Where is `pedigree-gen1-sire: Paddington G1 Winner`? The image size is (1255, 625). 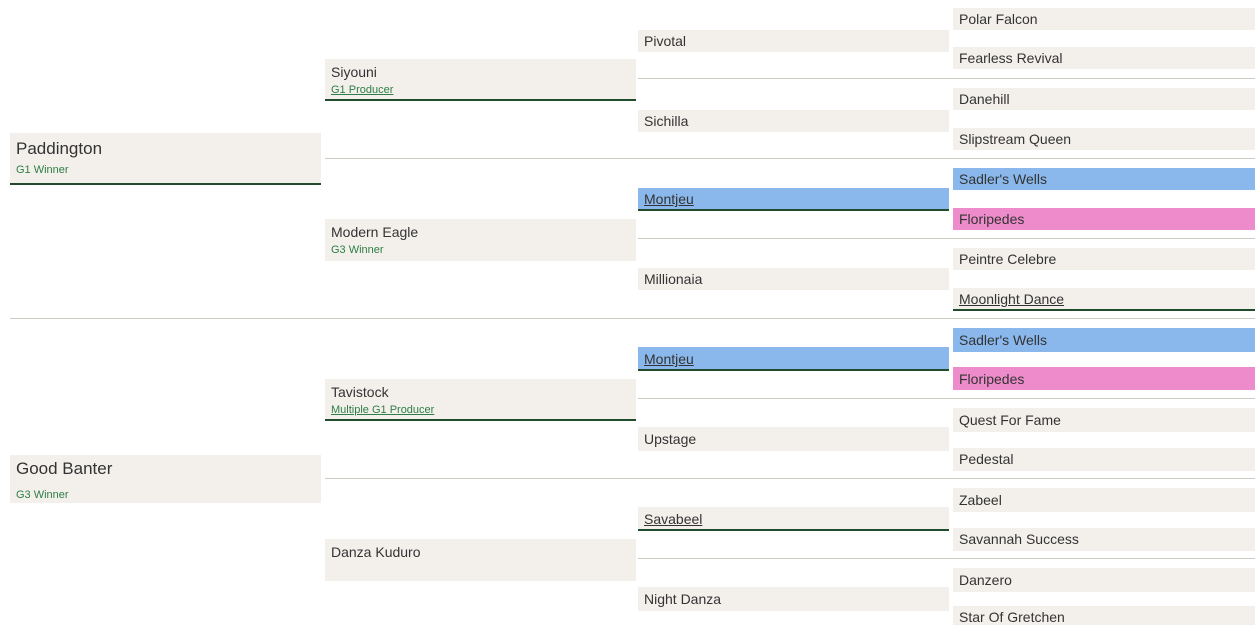
pedigree-gen1-sire: Paddington G1 Winner is located at coordinates (165, 159).